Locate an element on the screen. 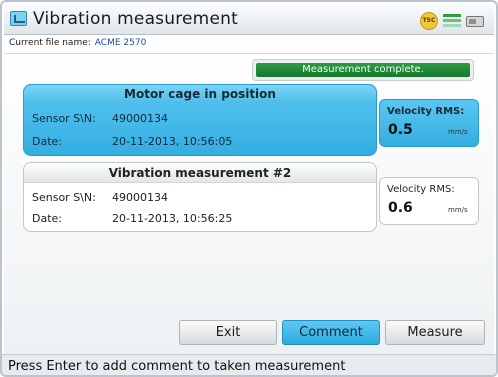 This screenshot has width=498, height=377. status-indicators: TSC is located at coordinates (452, 21).